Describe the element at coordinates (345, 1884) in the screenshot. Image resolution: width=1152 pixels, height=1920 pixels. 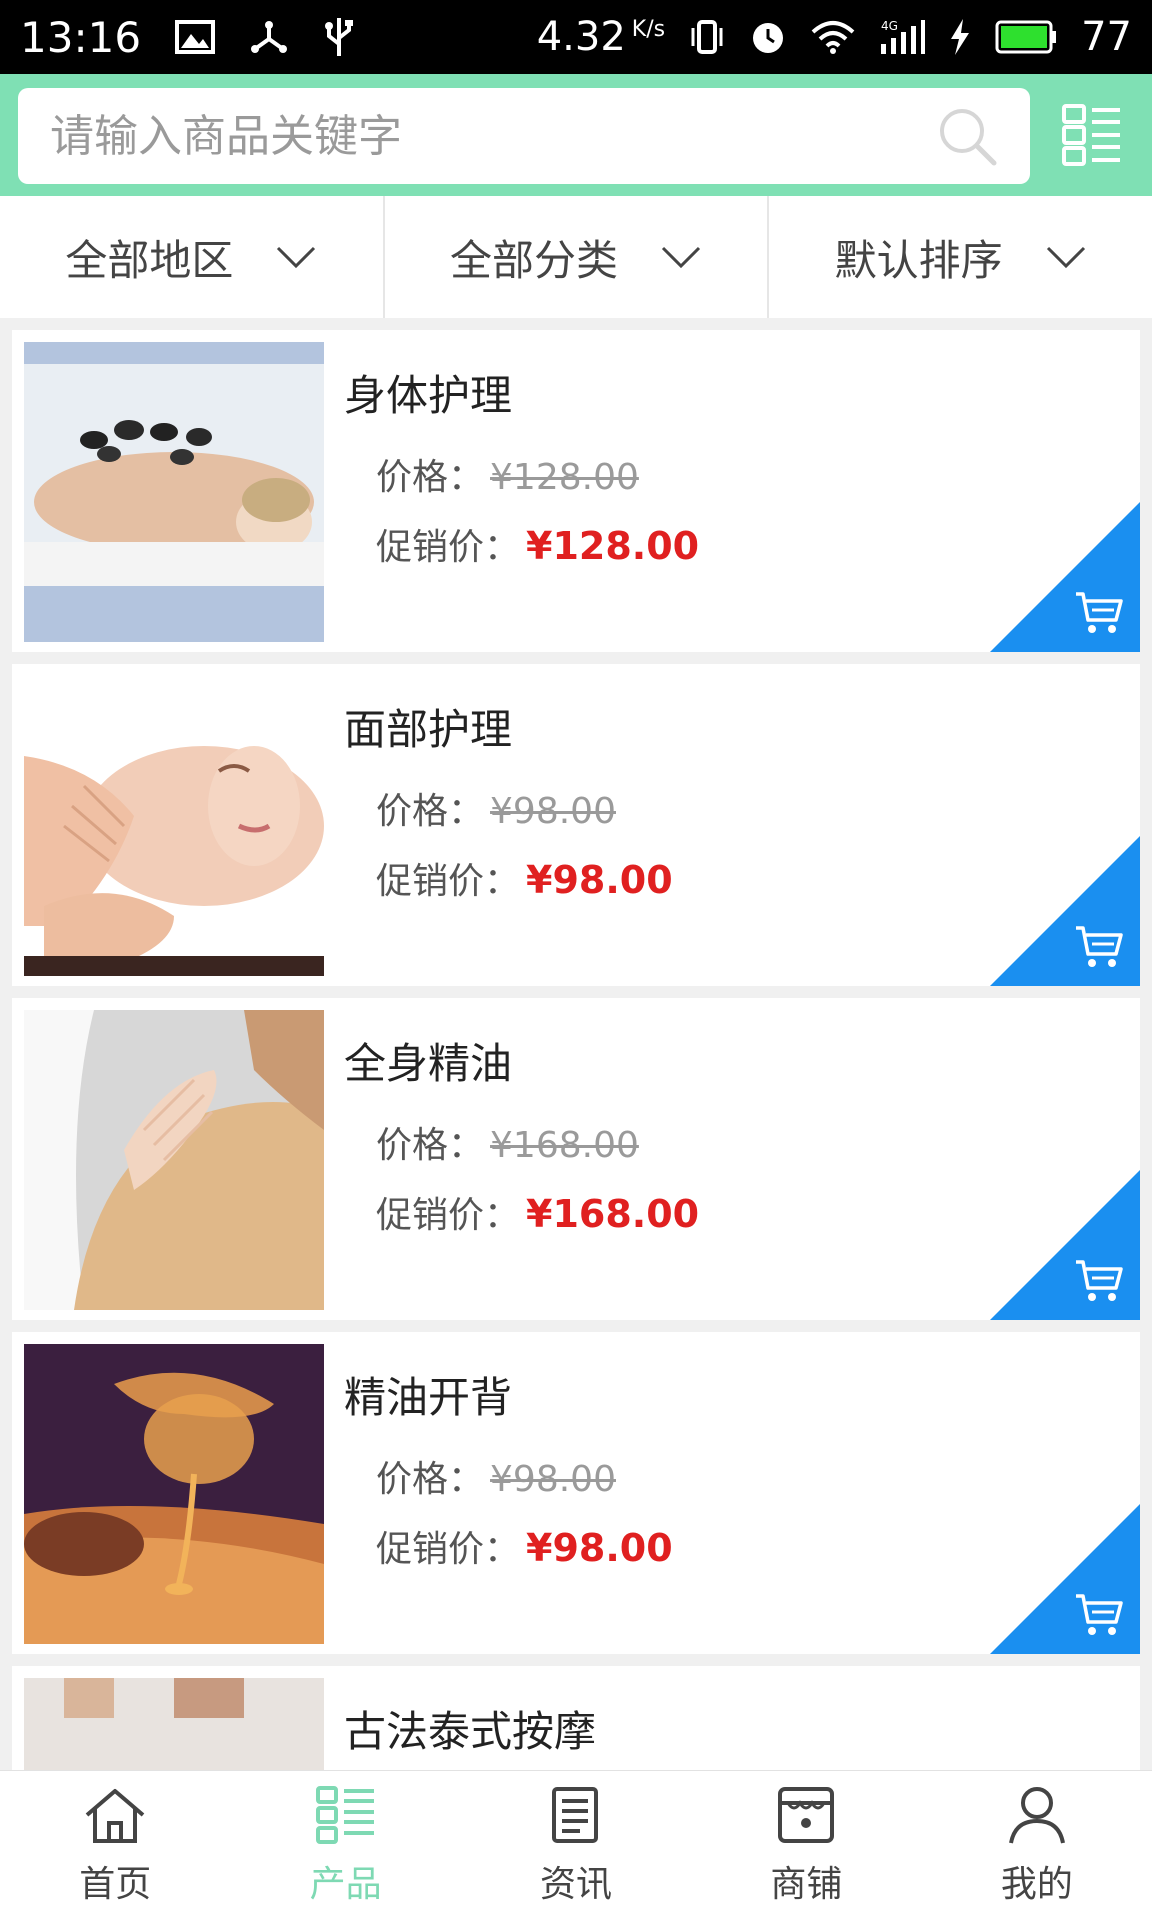
I see `nav-products-label: 产品` at that location.